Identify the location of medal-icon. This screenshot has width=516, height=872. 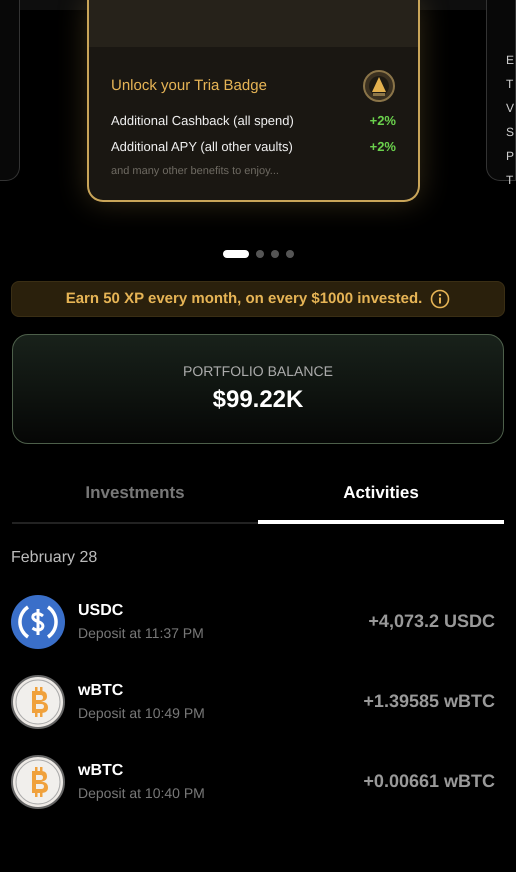
(379, 86).